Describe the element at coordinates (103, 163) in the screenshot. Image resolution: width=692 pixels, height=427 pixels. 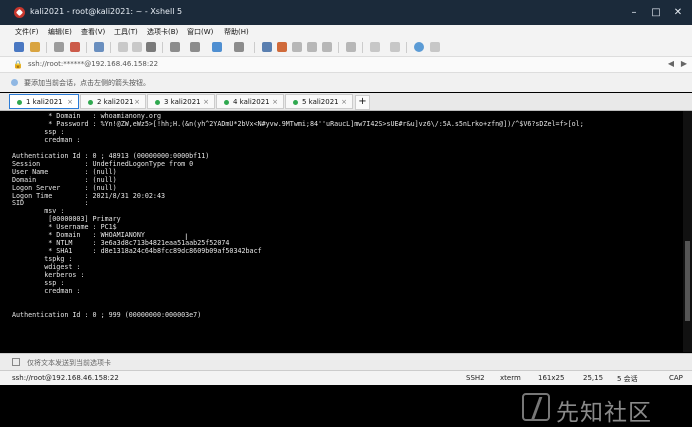
I see `terminal-line: Session : UndefinedLogonType from 0` at that location.